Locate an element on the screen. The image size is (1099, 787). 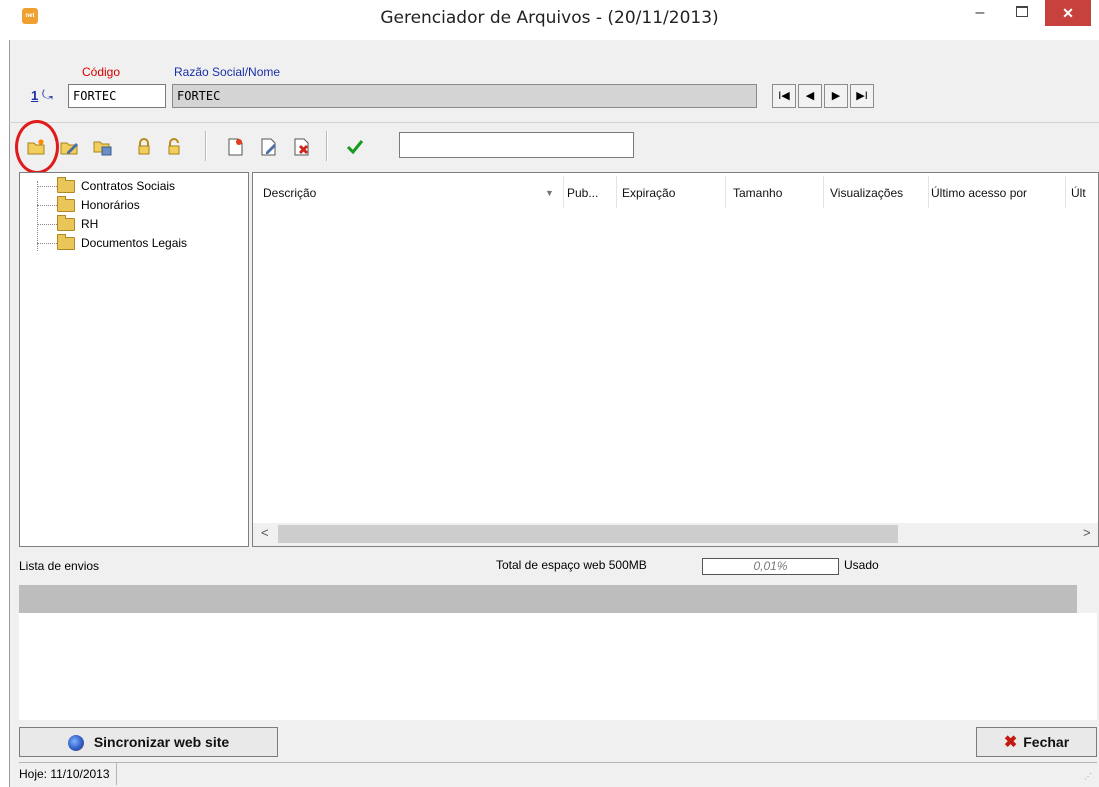
unlock-icon is located at coordinates (174, 147).